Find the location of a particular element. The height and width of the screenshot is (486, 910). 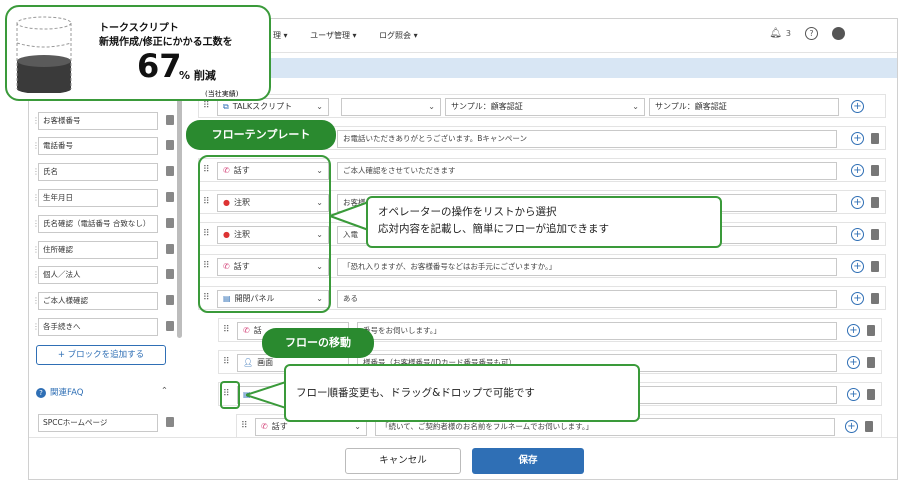

operation-value: 話す is located at coordinates (279, 426).